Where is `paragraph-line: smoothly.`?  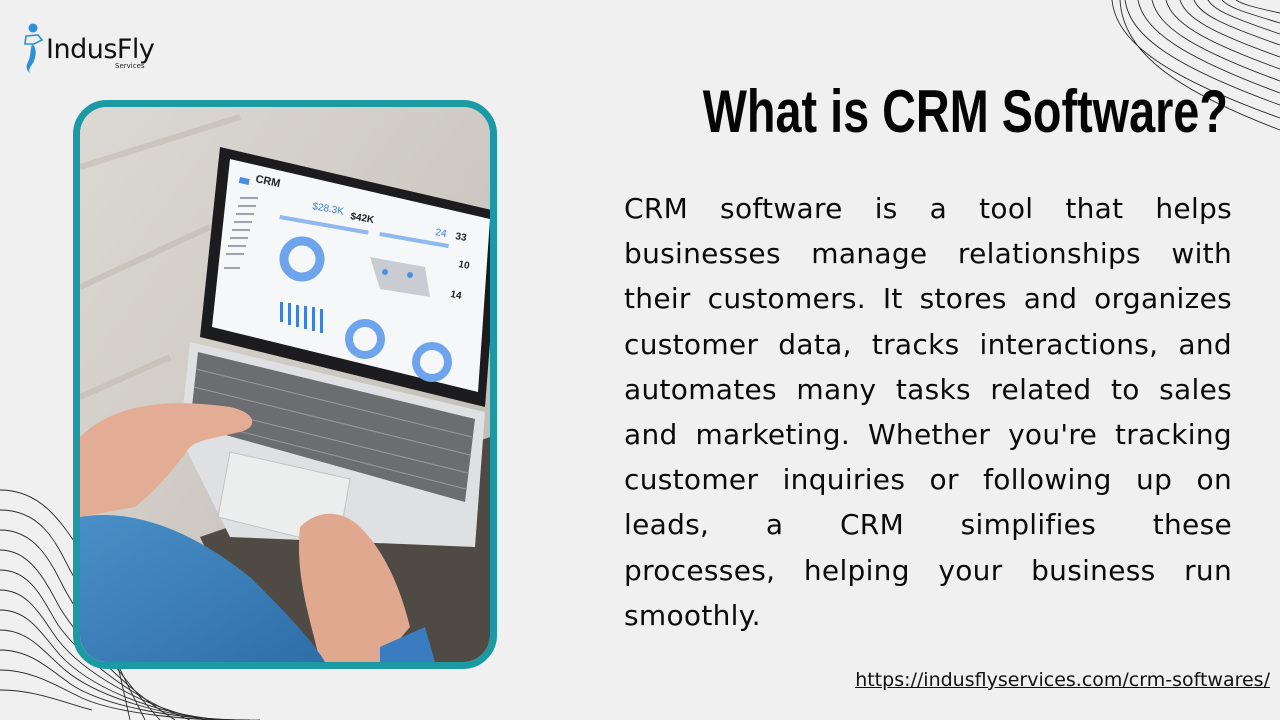 paragraph-line: smoothly. is located at coordinates (692, 615).